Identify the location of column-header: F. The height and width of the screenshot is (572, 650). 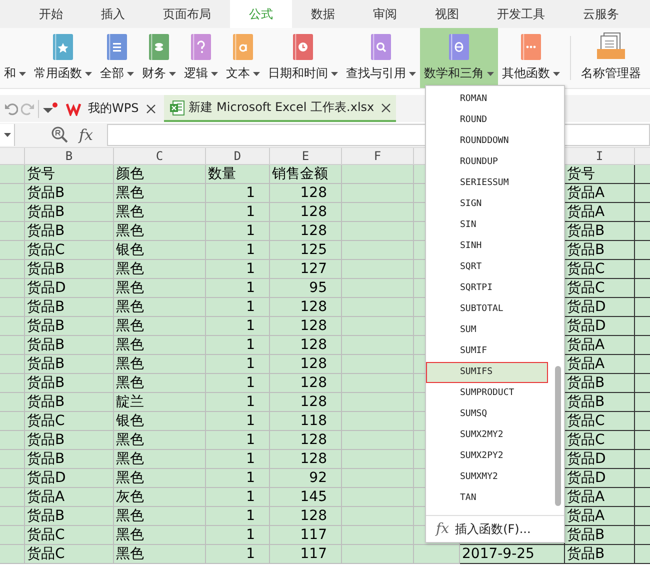
(378, 156).